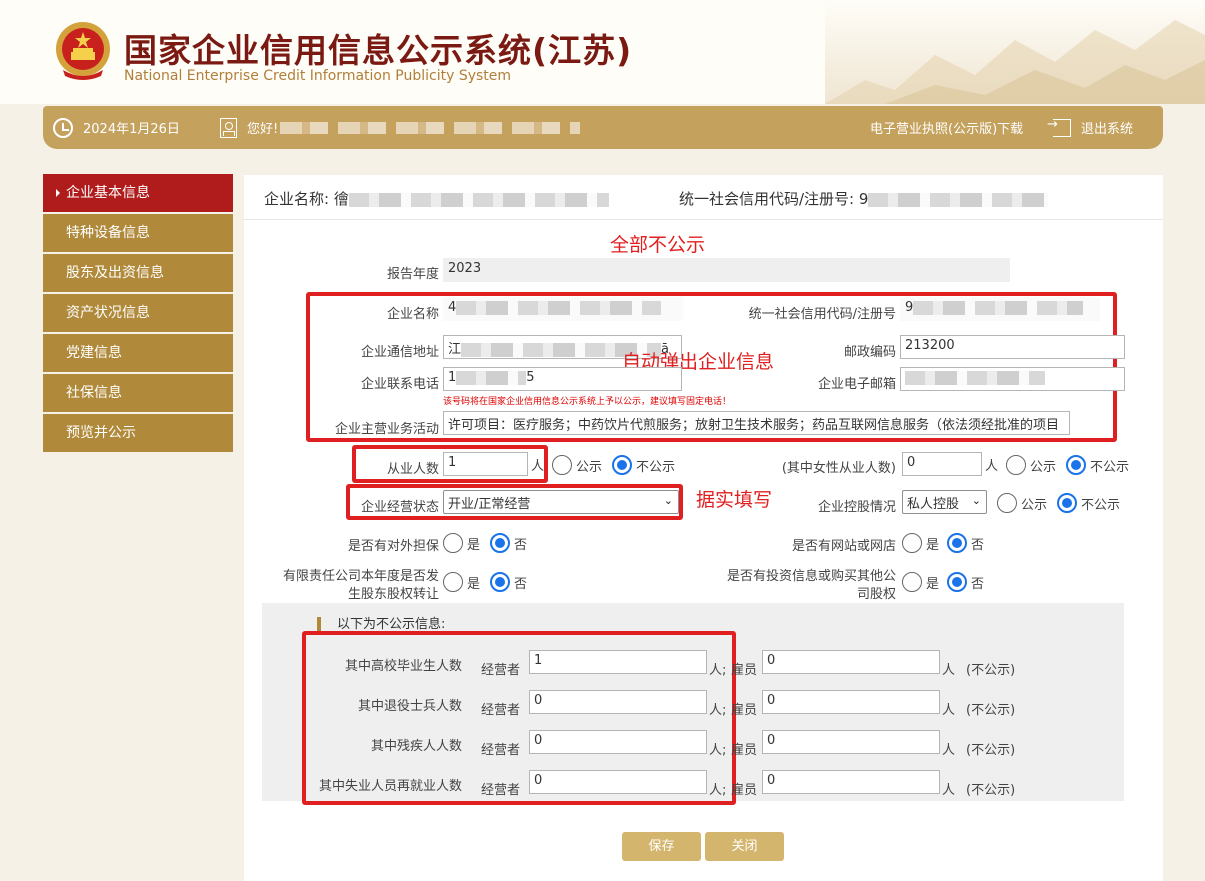 The image size is (1205, 881). I want to click on sidebar-item-special-equipment: 特种设备信息, so click(138, 233).